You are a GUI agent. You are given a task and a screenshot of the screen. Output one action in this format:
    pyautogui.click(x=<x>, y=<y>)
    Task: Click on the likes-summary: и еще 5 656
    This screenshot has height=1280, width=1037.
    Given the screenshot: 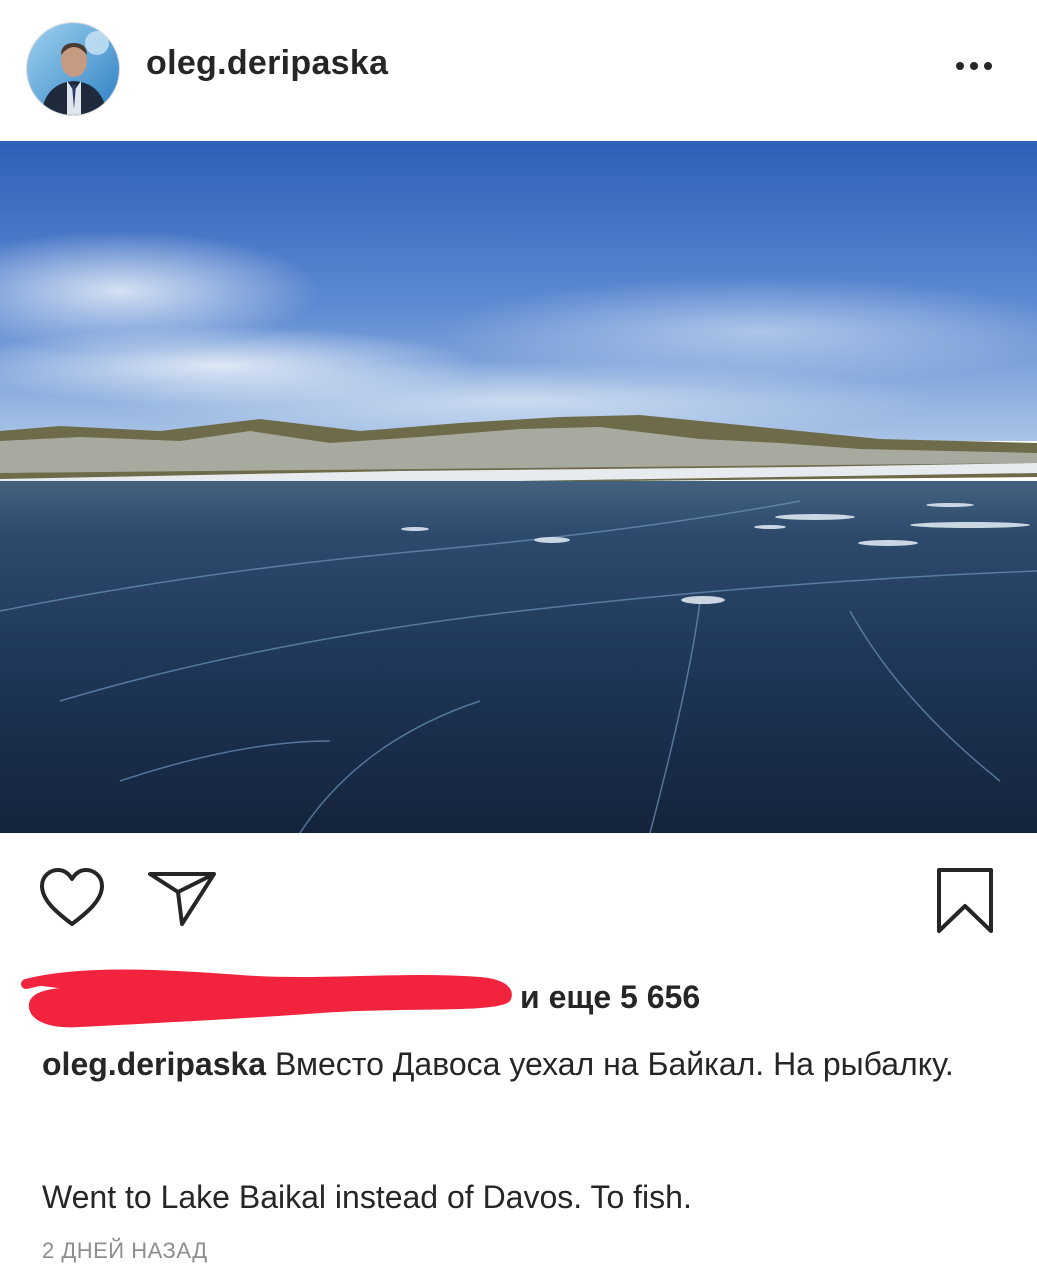 What is the action you would take?
    pyautogui.click(x=380, y=998)
    